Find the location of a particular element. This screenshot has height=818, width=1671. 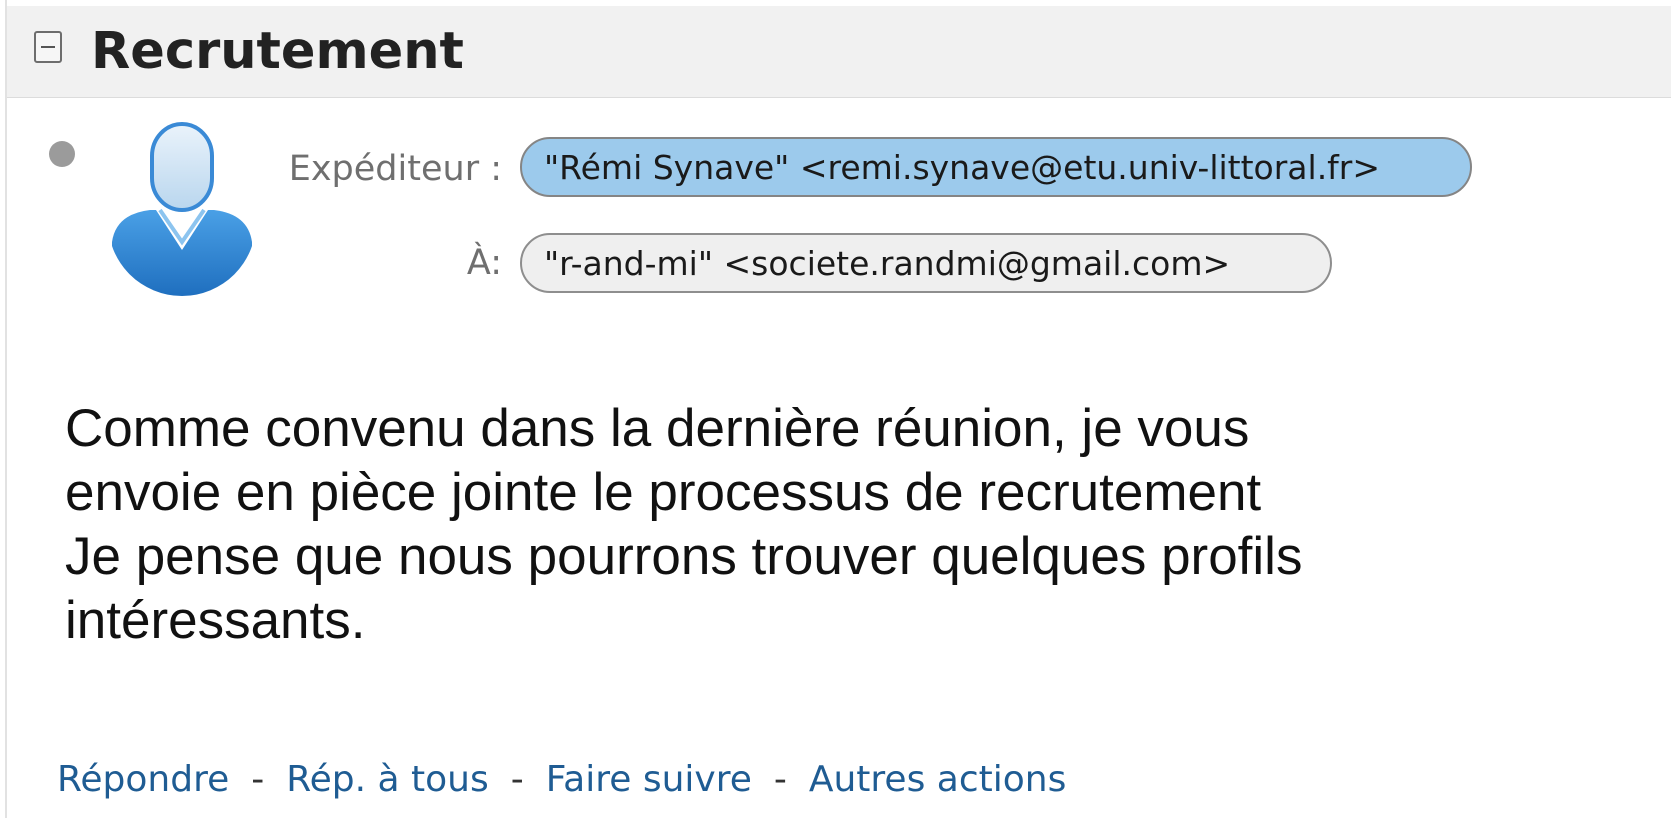

left-border is located at coordinates (6, 409).